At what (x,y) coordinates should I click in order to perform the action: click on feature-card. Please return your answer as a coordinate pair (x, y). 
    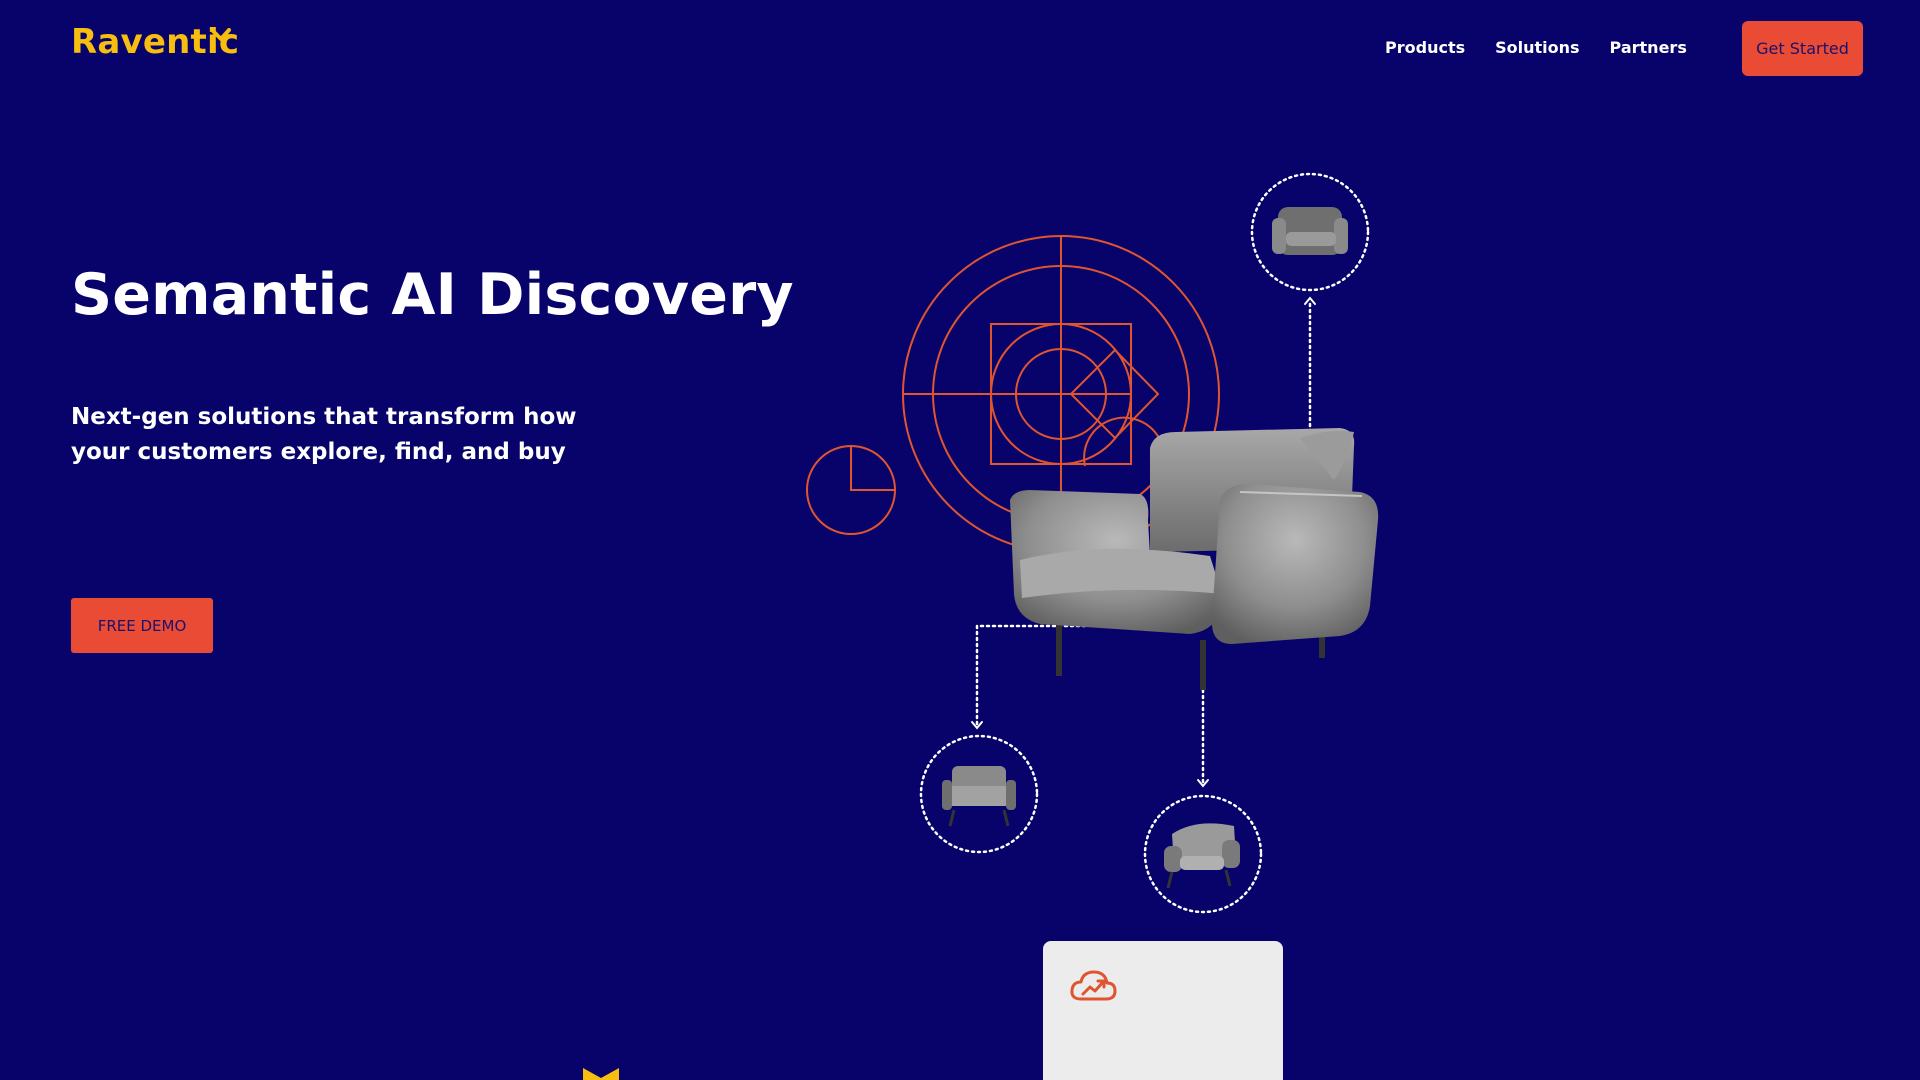
    Looking at the image, I should click on (1163, 1010).